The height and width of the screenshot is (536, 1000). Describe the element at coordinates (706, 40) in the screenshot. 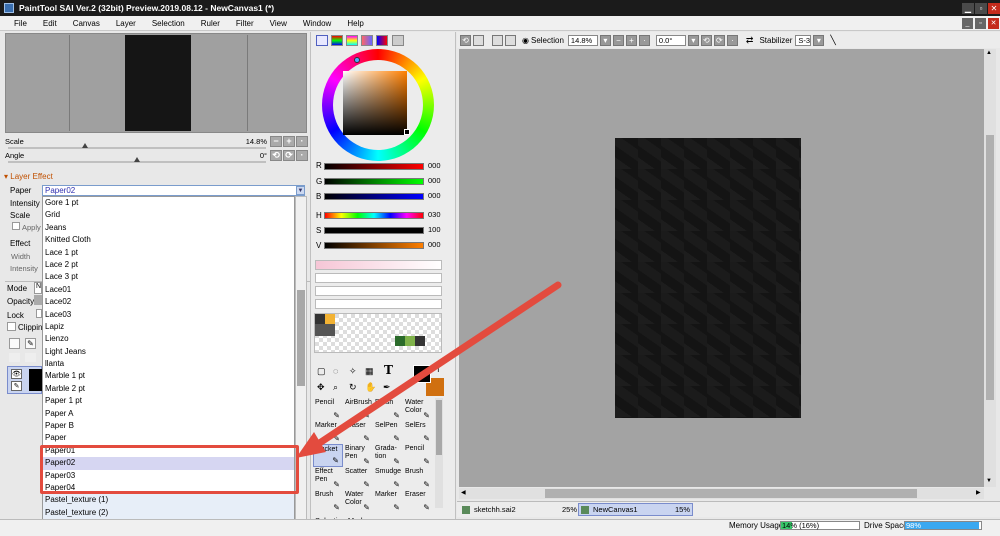

I see `rotate-left-button: ⟲` at that location.